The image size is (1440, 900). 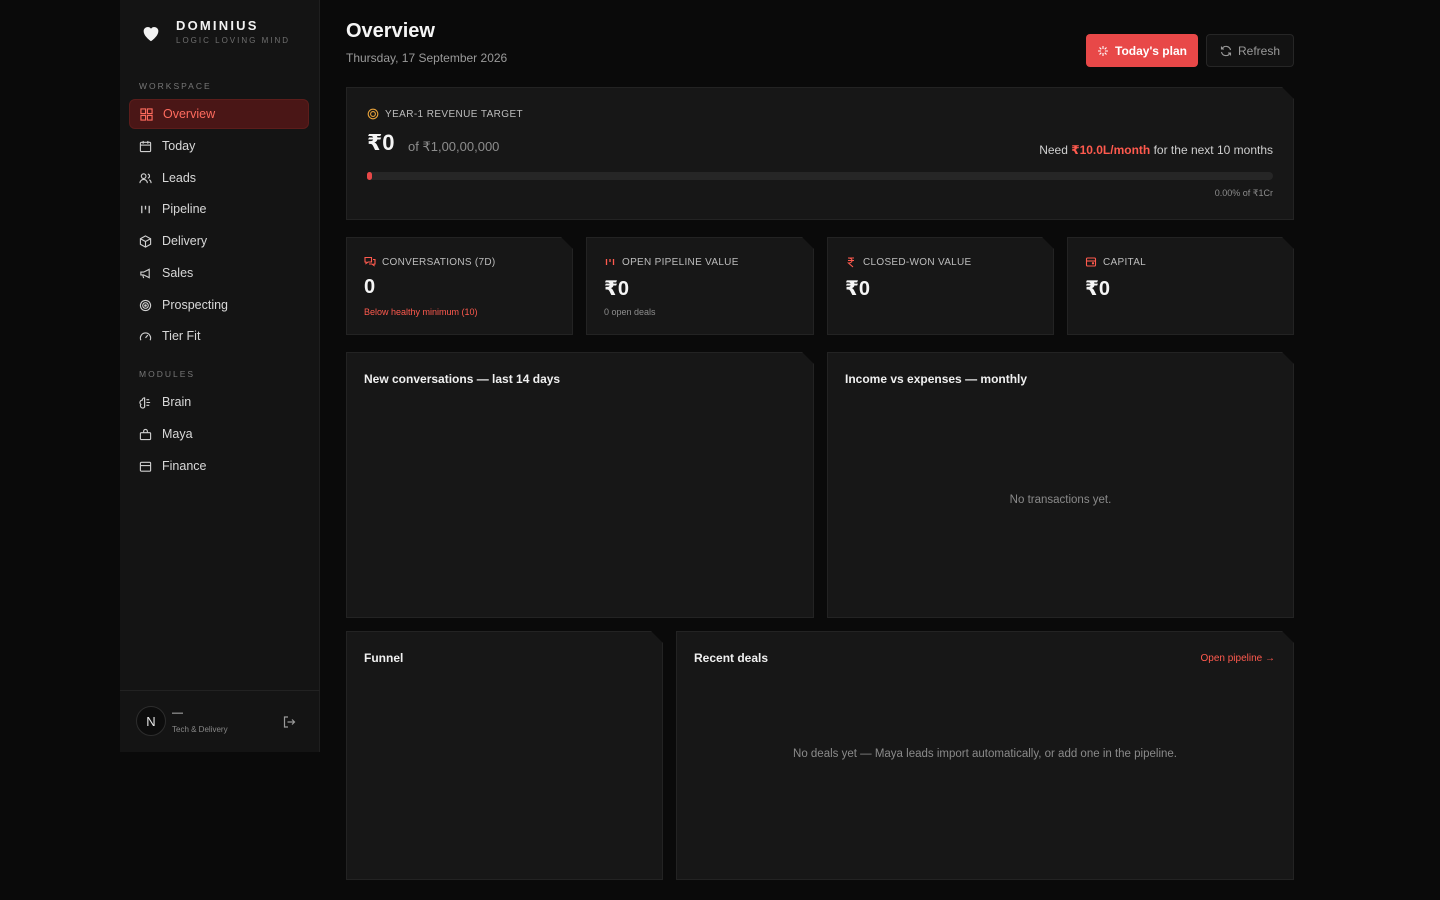 I want to click on modules-section-label: MODULES, so click(x=167, y=374).